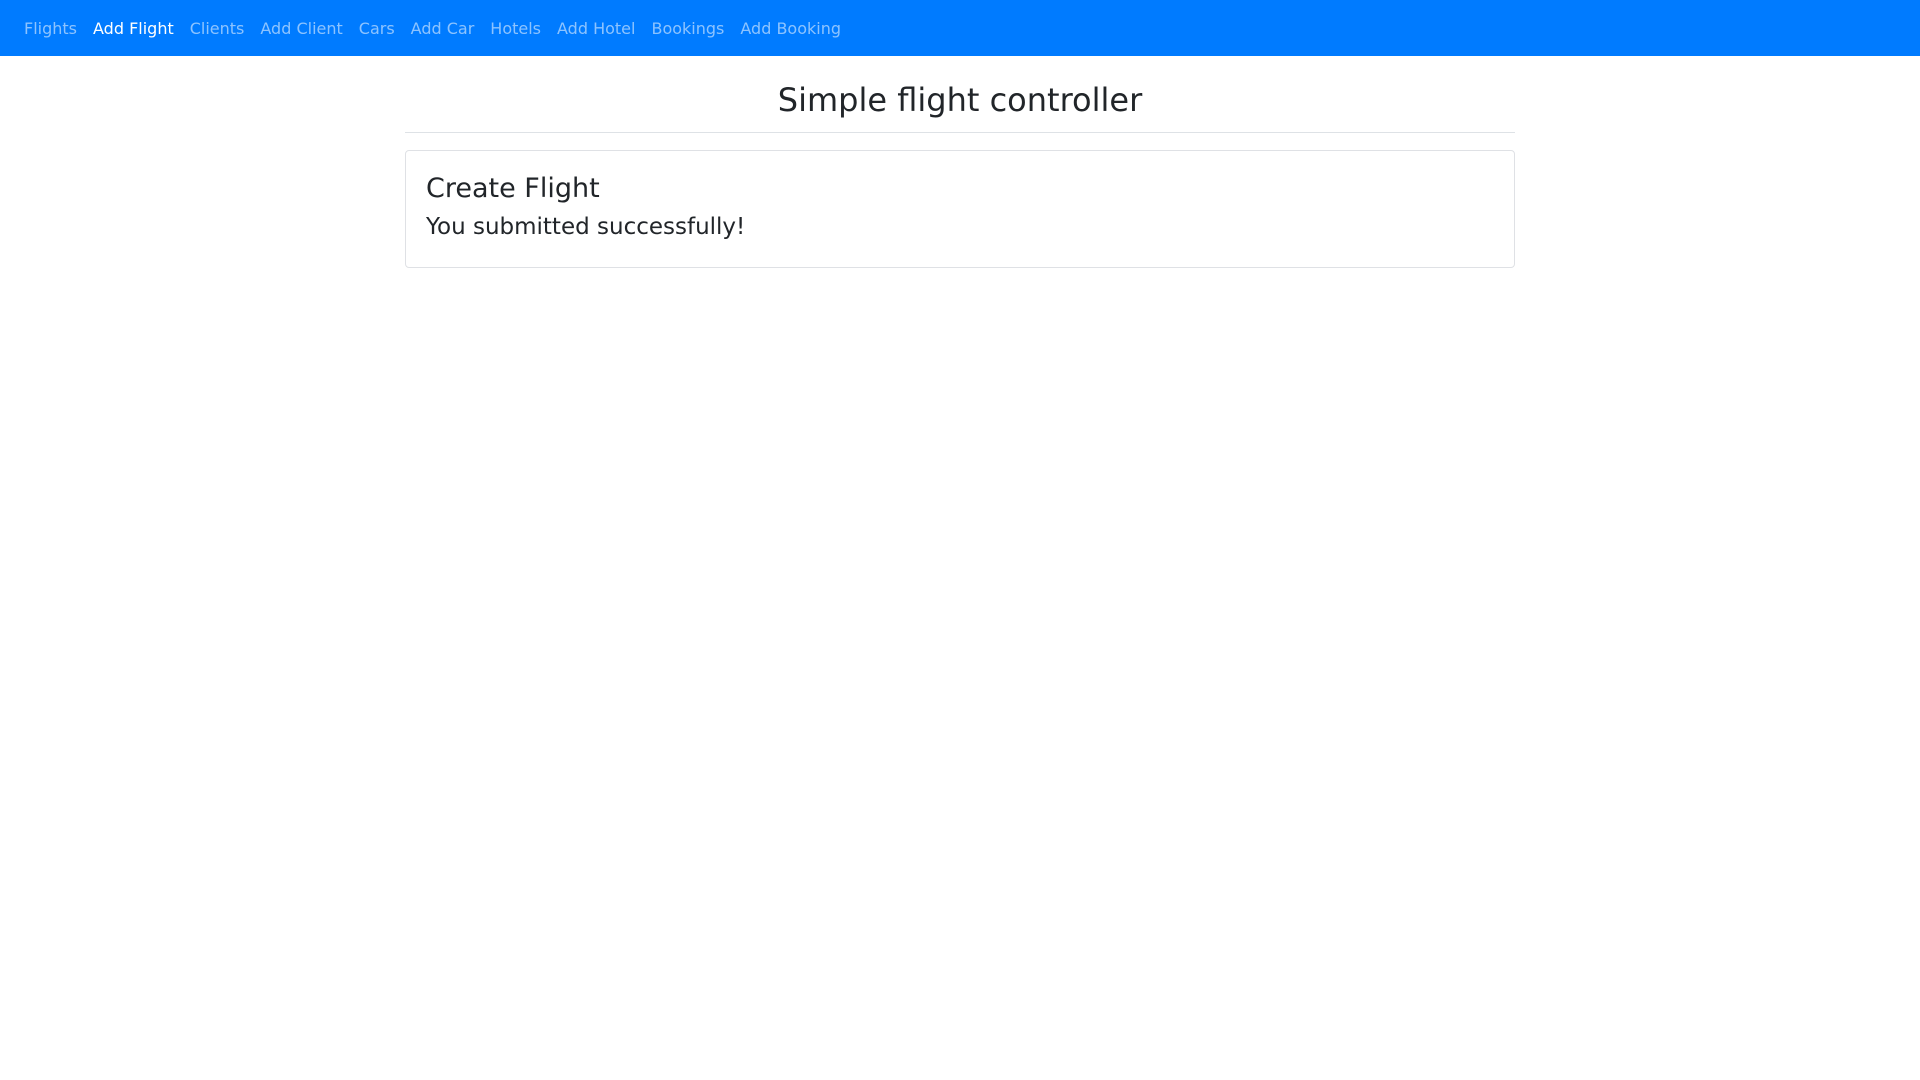 Image resolution: width=1920 pixels, height=1080 pixels. Describe the element at coordinates (377, 28) in the screenshot. I see `nav-item-cars: Cars` at that location.